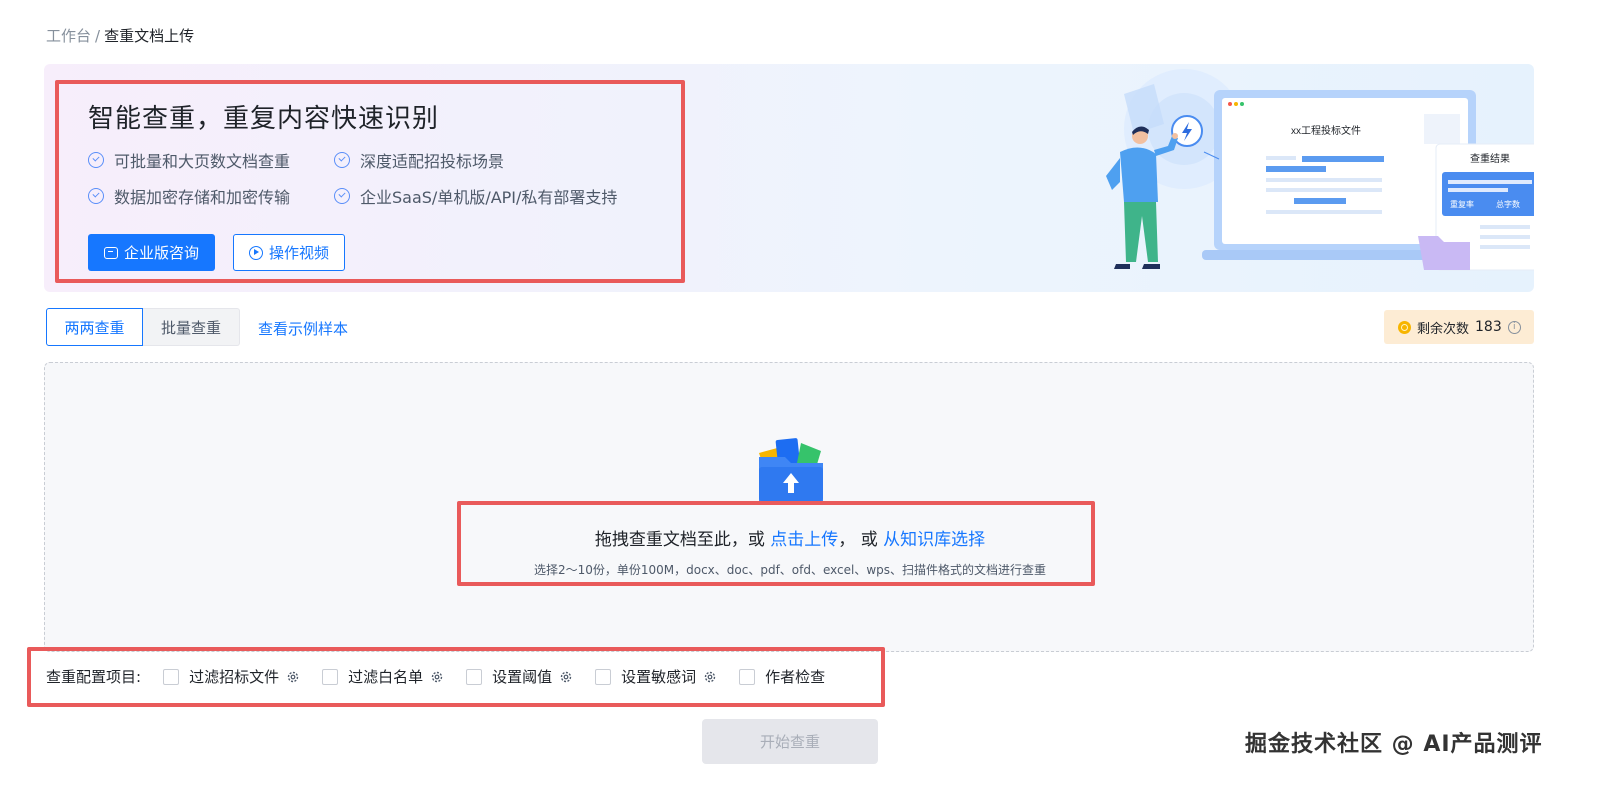 Image resolution: width=1608 pixels, height=795 pixels. What do you see at coordinates (1320, 170) in the screenshot?
I see `banner-illustration: xx工程投标文件 查重结果 重复率 总字数` at bounding box center [1320, 170].